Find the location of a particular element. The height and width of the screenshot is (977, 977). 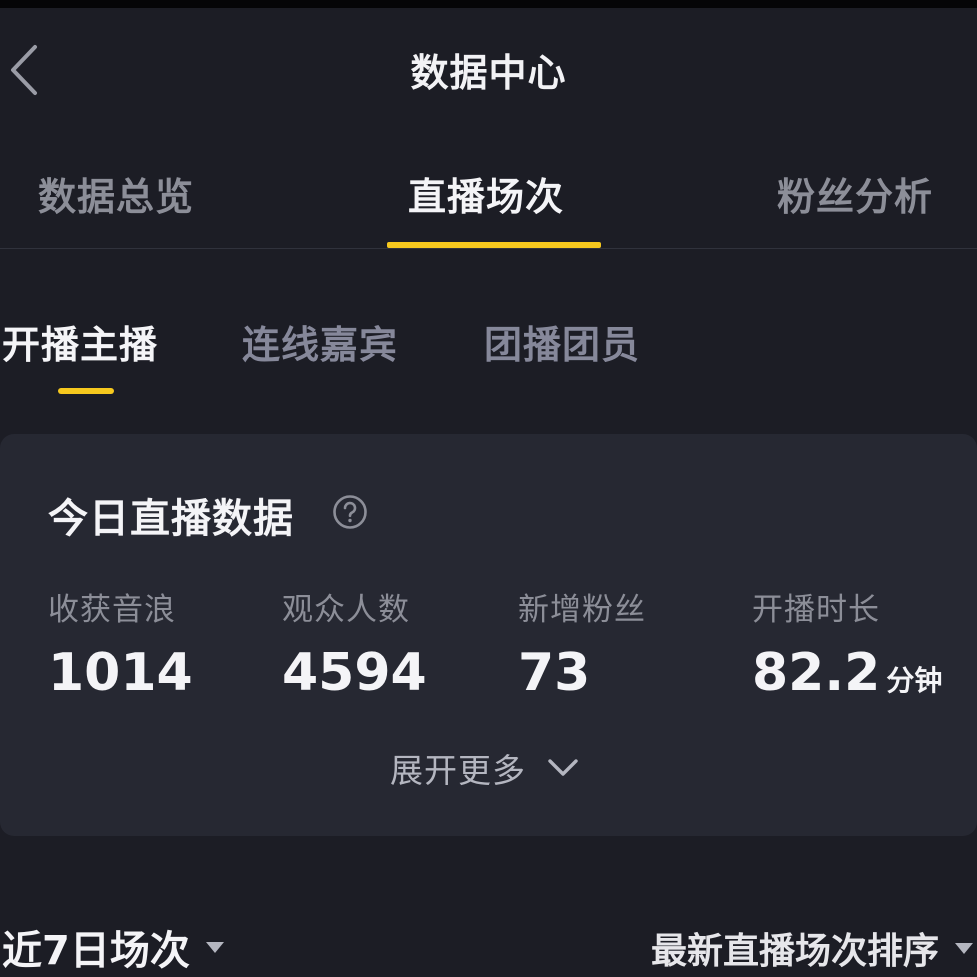

subtab-linked-guest: 连线嘉宾 is located at coordinates (320, 341).